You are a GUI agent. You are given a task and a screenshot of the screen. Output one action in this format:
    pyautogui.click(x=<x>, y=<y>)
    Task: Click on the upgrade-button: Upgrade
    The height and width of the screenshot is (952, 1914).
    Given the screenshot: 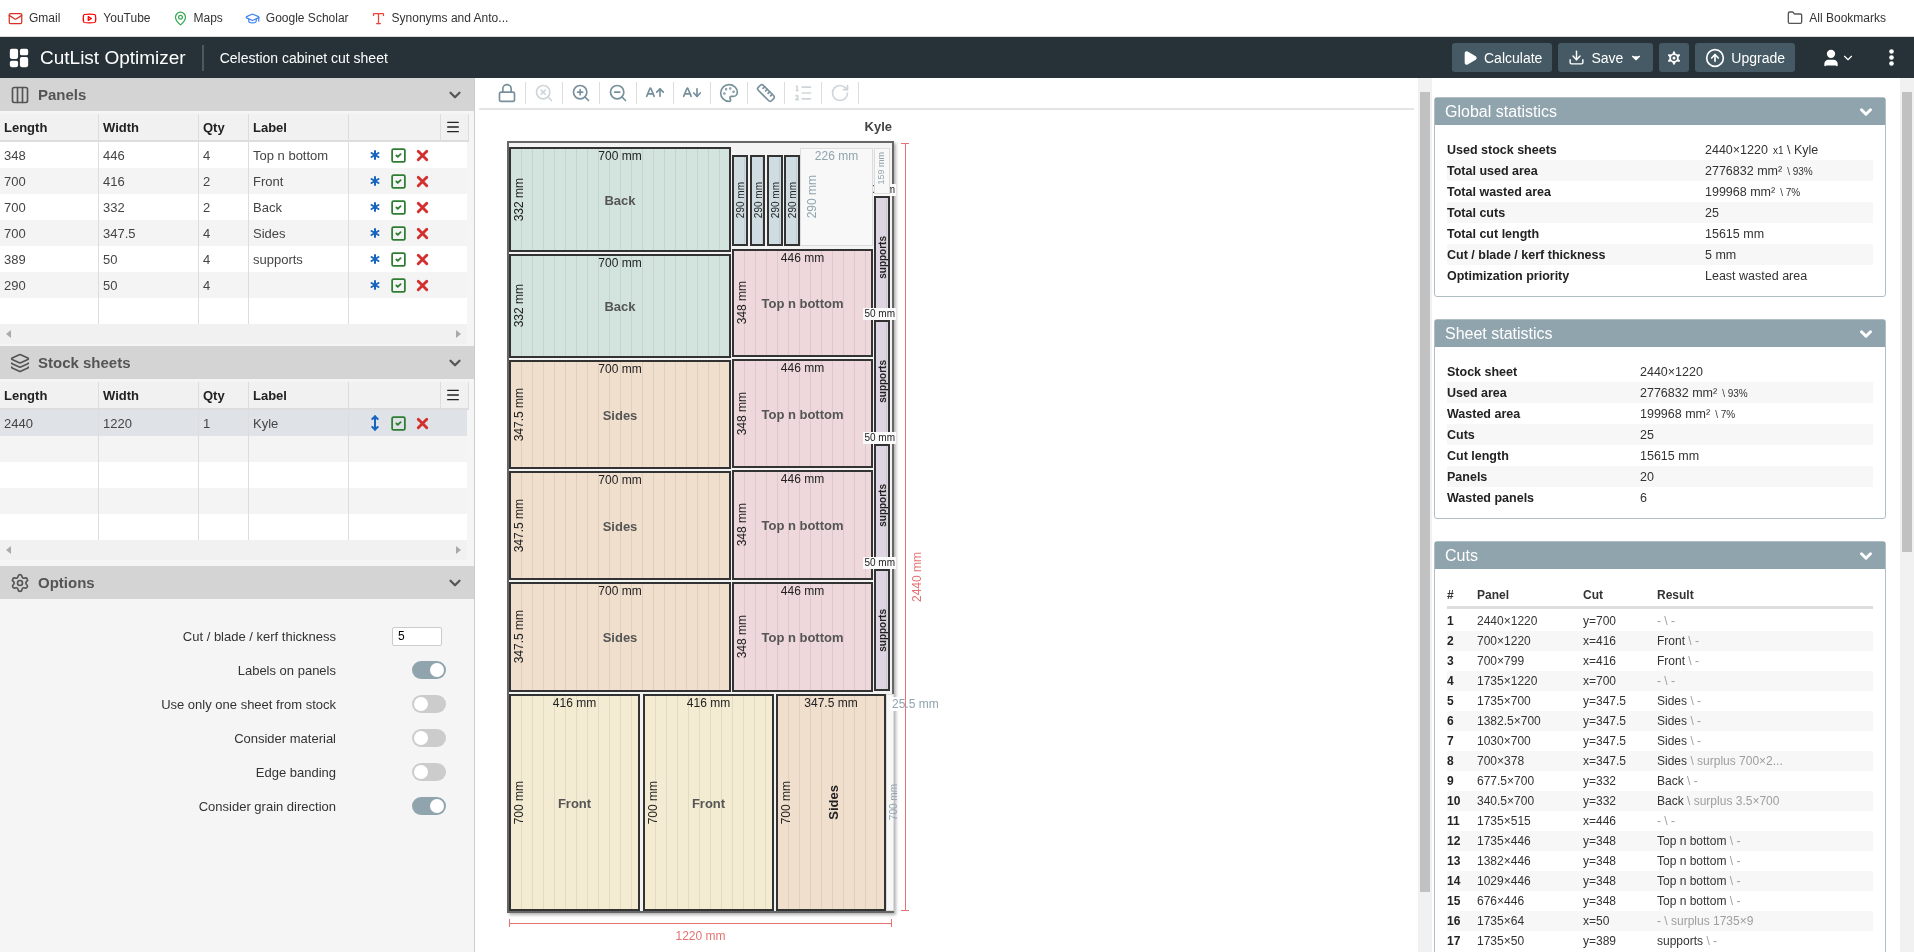 What is the action you would take?
    pyautogui.click(x=1745, y=57)
    